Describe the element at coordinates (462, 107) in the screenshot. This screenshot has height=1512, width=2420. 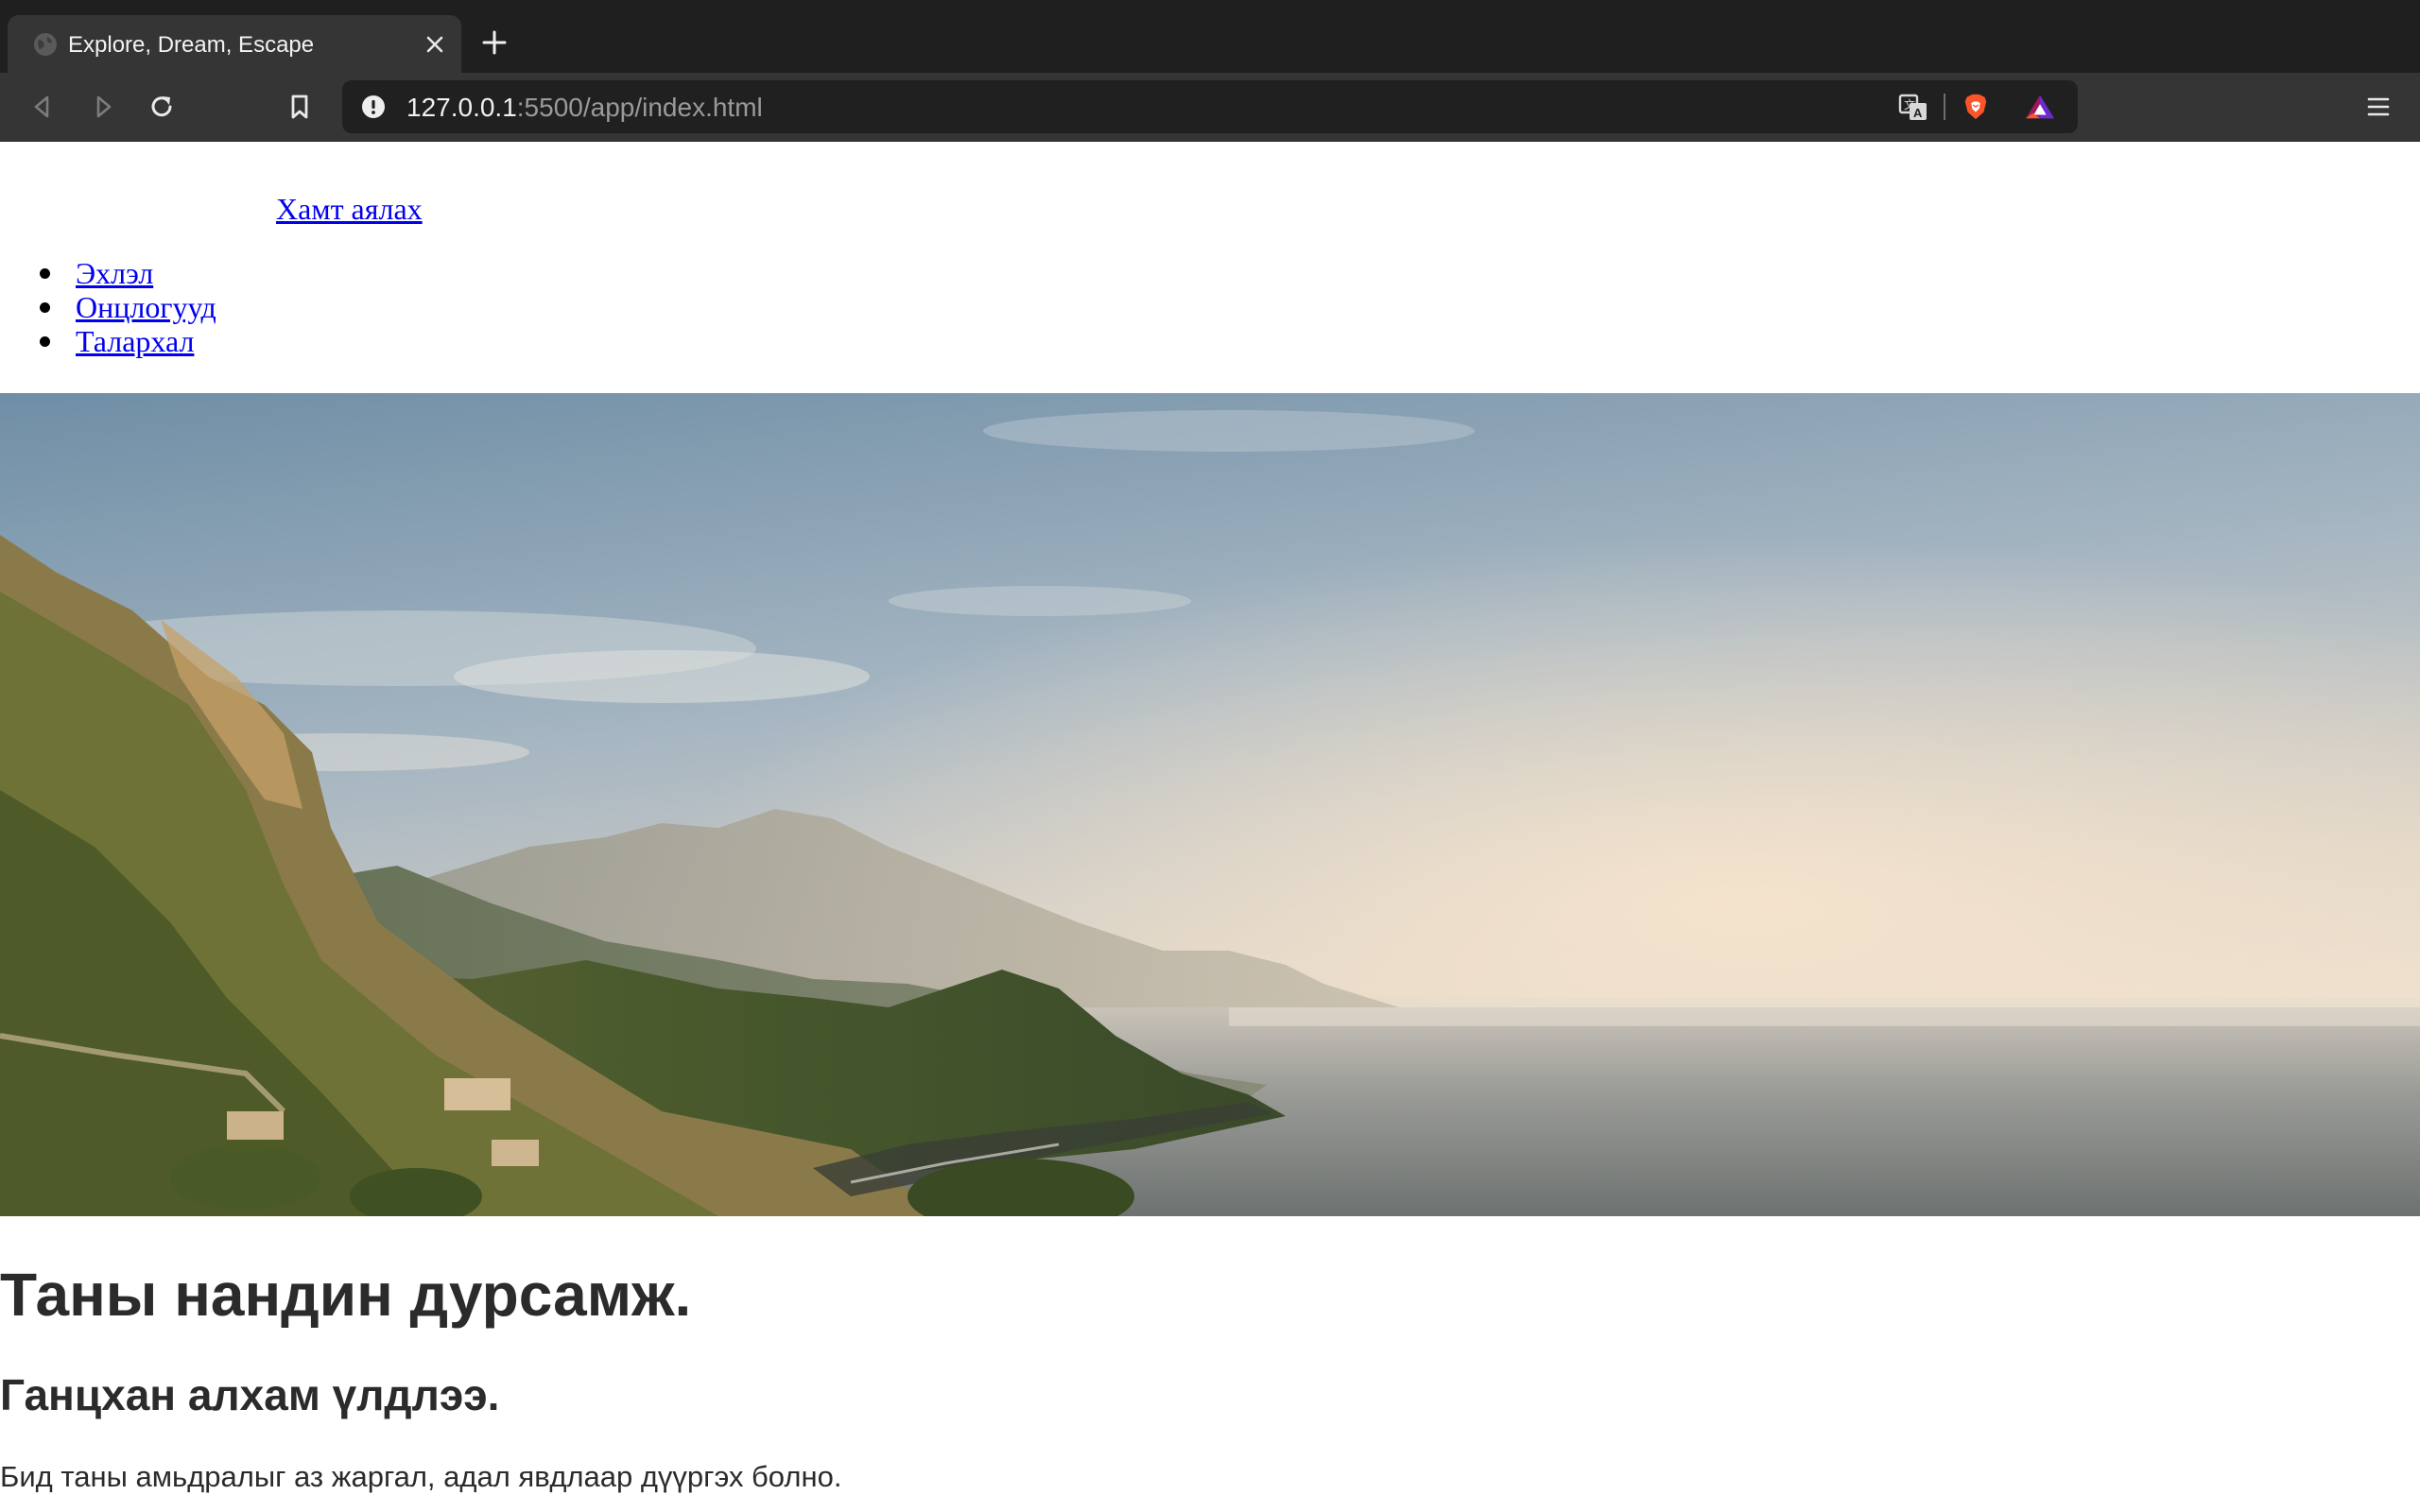
I see `url-host: 127.0.0.1` at that location.